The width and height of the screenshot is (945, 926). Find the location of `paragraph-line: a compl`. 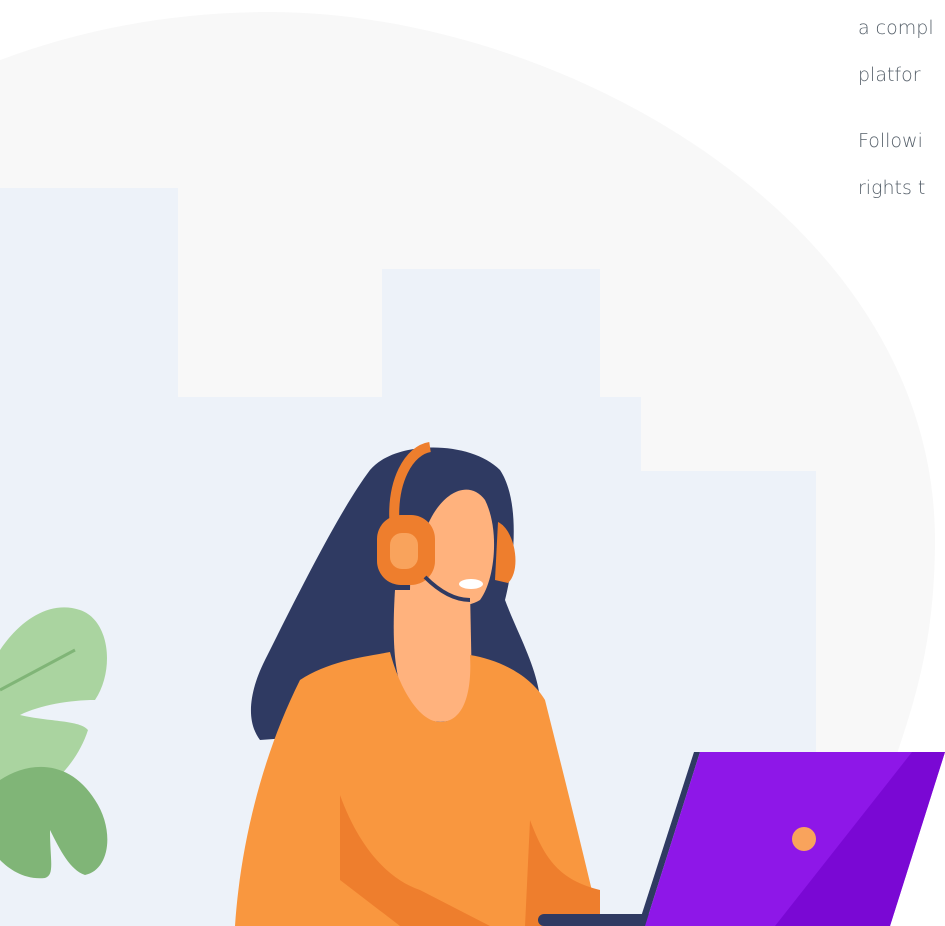

paragraph-line: a compl is located at coordinates (896, 28).